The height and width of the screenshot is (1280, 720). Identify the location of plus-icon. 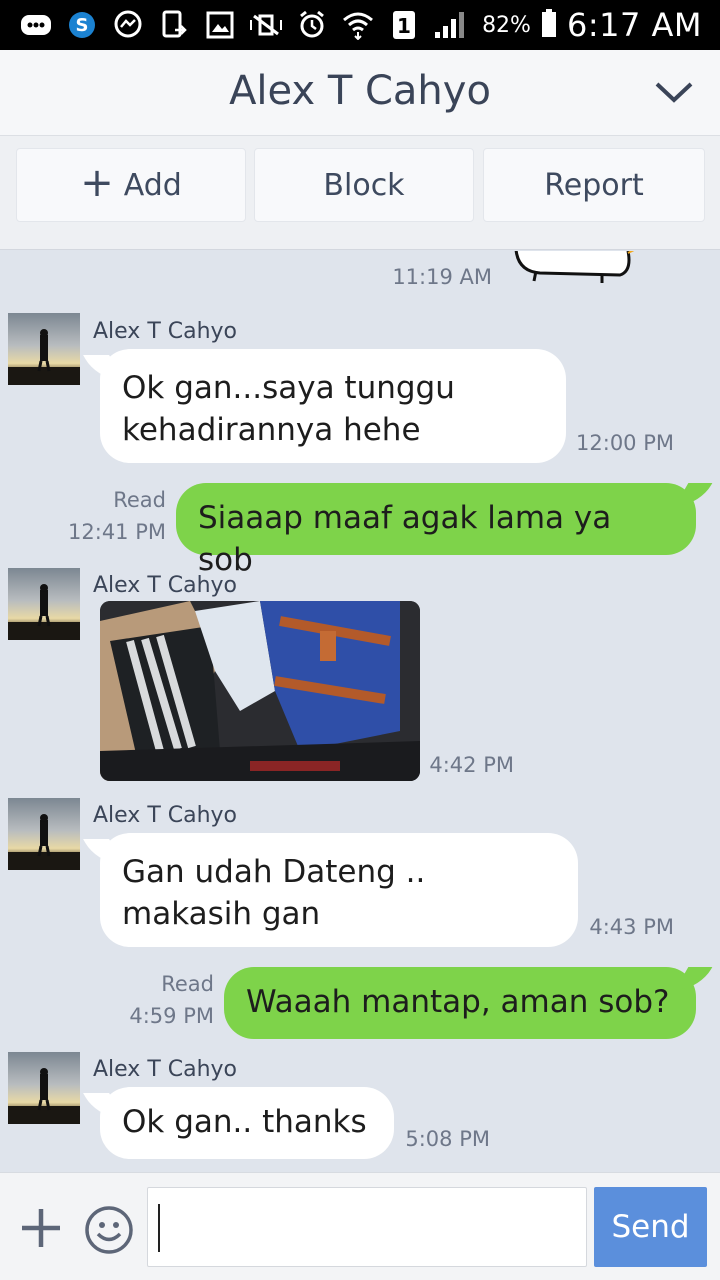
(41, 1228).